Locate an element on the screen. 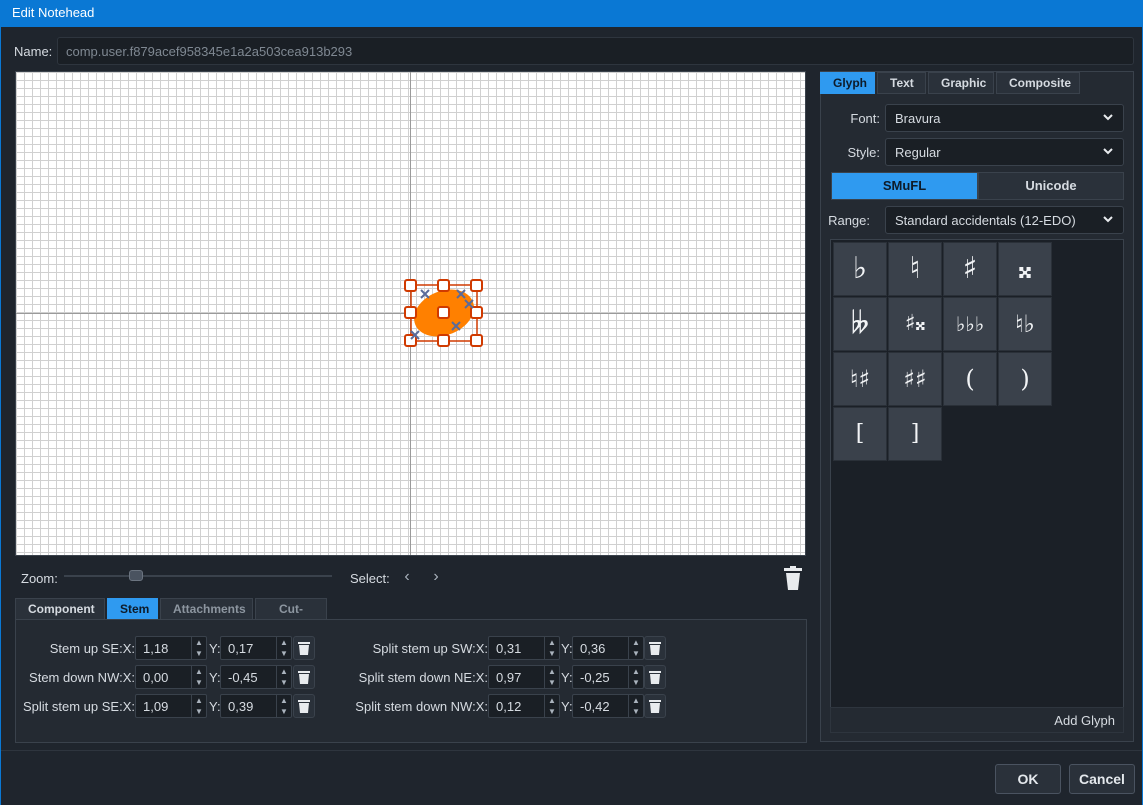 The width and height of the screenshot is (1143, 805). select-next-button: › is located at coordinates (436, 577).